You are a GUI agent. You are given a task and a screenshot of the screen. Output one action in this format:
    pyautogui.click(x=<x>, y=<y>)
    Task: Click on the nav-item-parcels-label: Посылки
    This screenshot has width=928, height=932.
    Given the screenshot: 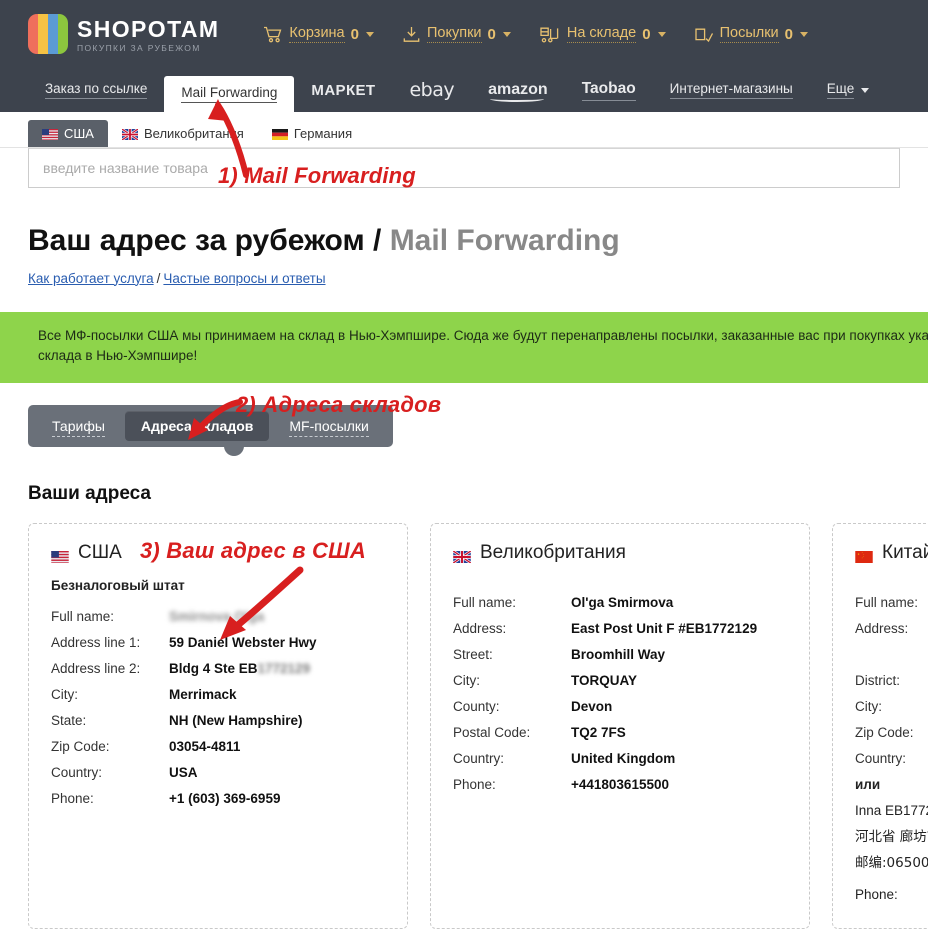 What is the action you would take?
    pyautogui.click(x=749, y=34)
    